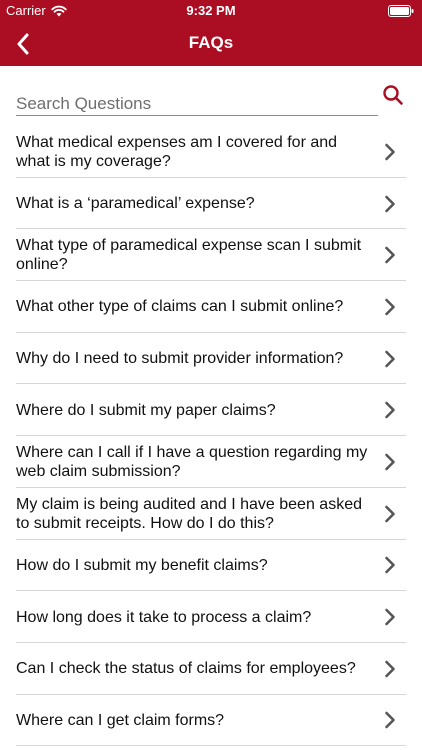  I want to click on faq-question: What is a ‘paramedical’ expense?, so click(135, 204).